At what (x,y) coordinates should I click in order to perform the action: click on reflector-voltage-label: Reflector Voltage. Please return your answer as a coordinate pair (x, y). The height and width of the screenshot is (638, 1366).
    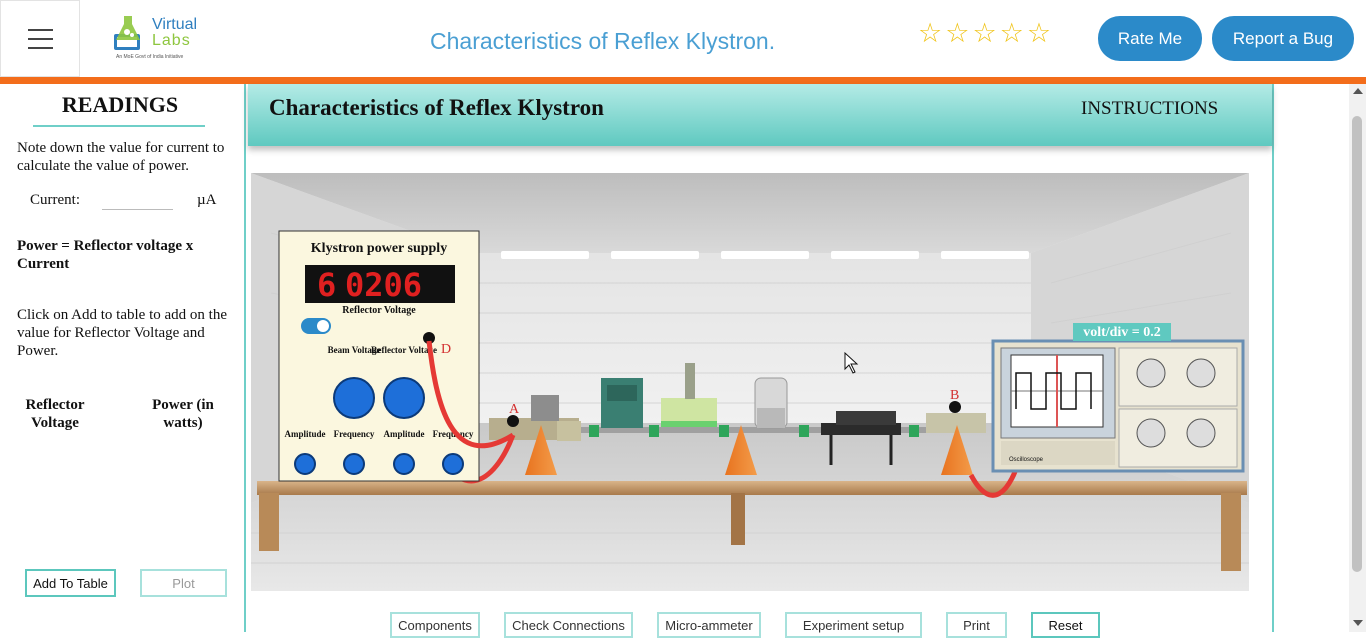
    Looking at the image, I should click on (404, 350).